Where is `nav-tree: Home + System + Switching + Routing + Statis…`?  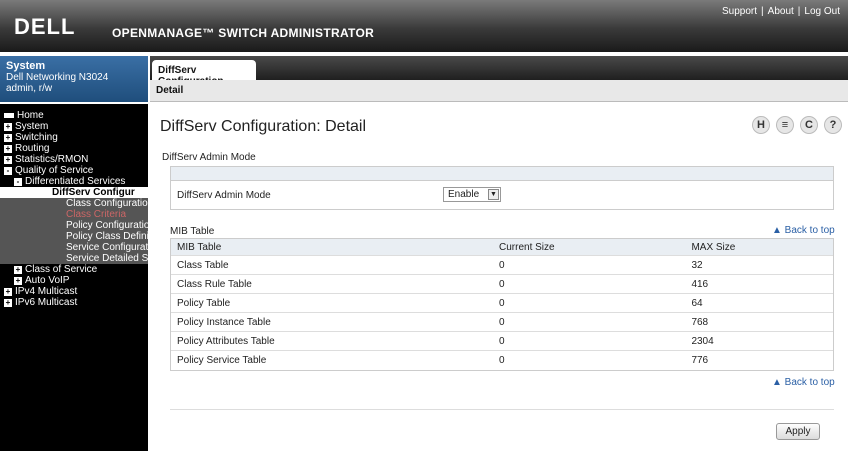
nav-tree: Home + System + Switching + Routing + Statis… is located at coordinates (74, 277).